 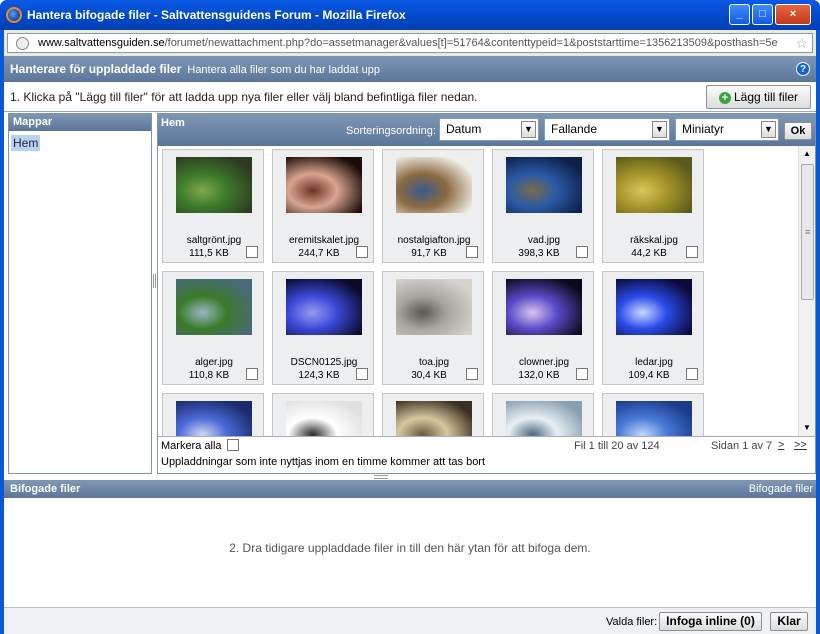 What do you see at coordinates (710, 621) in the screenshot?
I see `insert-inline-button: Infoga inline (0)` at bounding box center [710, 621].